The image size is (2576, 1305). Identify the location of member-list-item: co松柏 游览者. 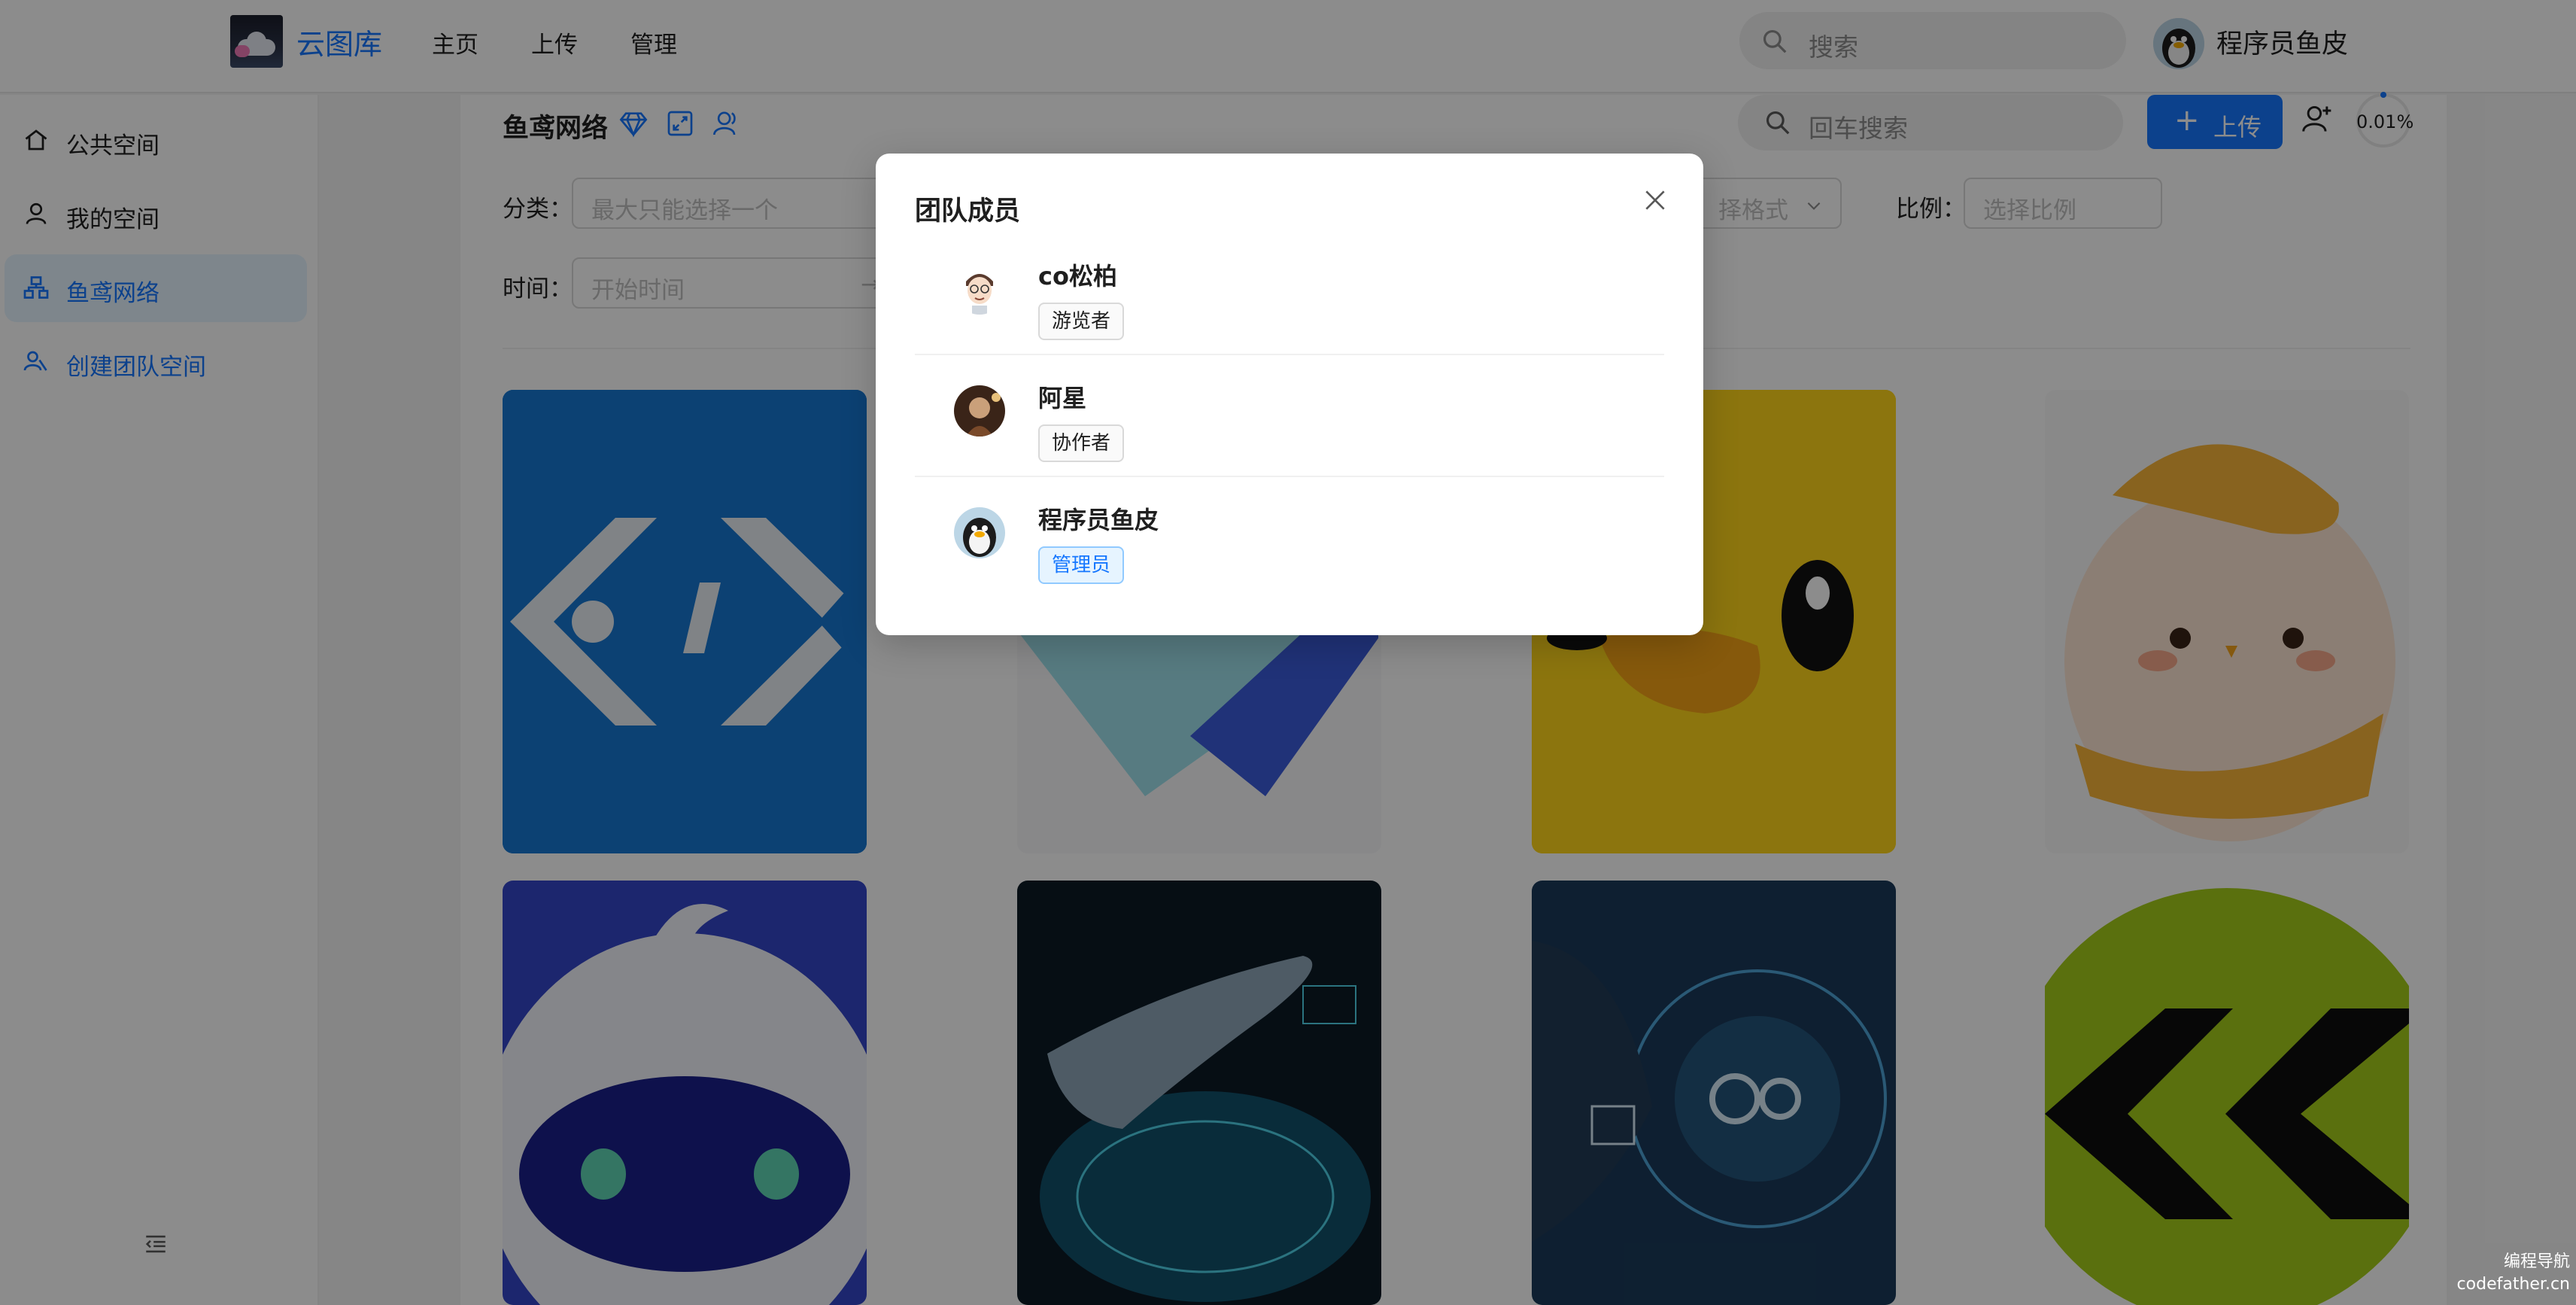
(1289, 295).